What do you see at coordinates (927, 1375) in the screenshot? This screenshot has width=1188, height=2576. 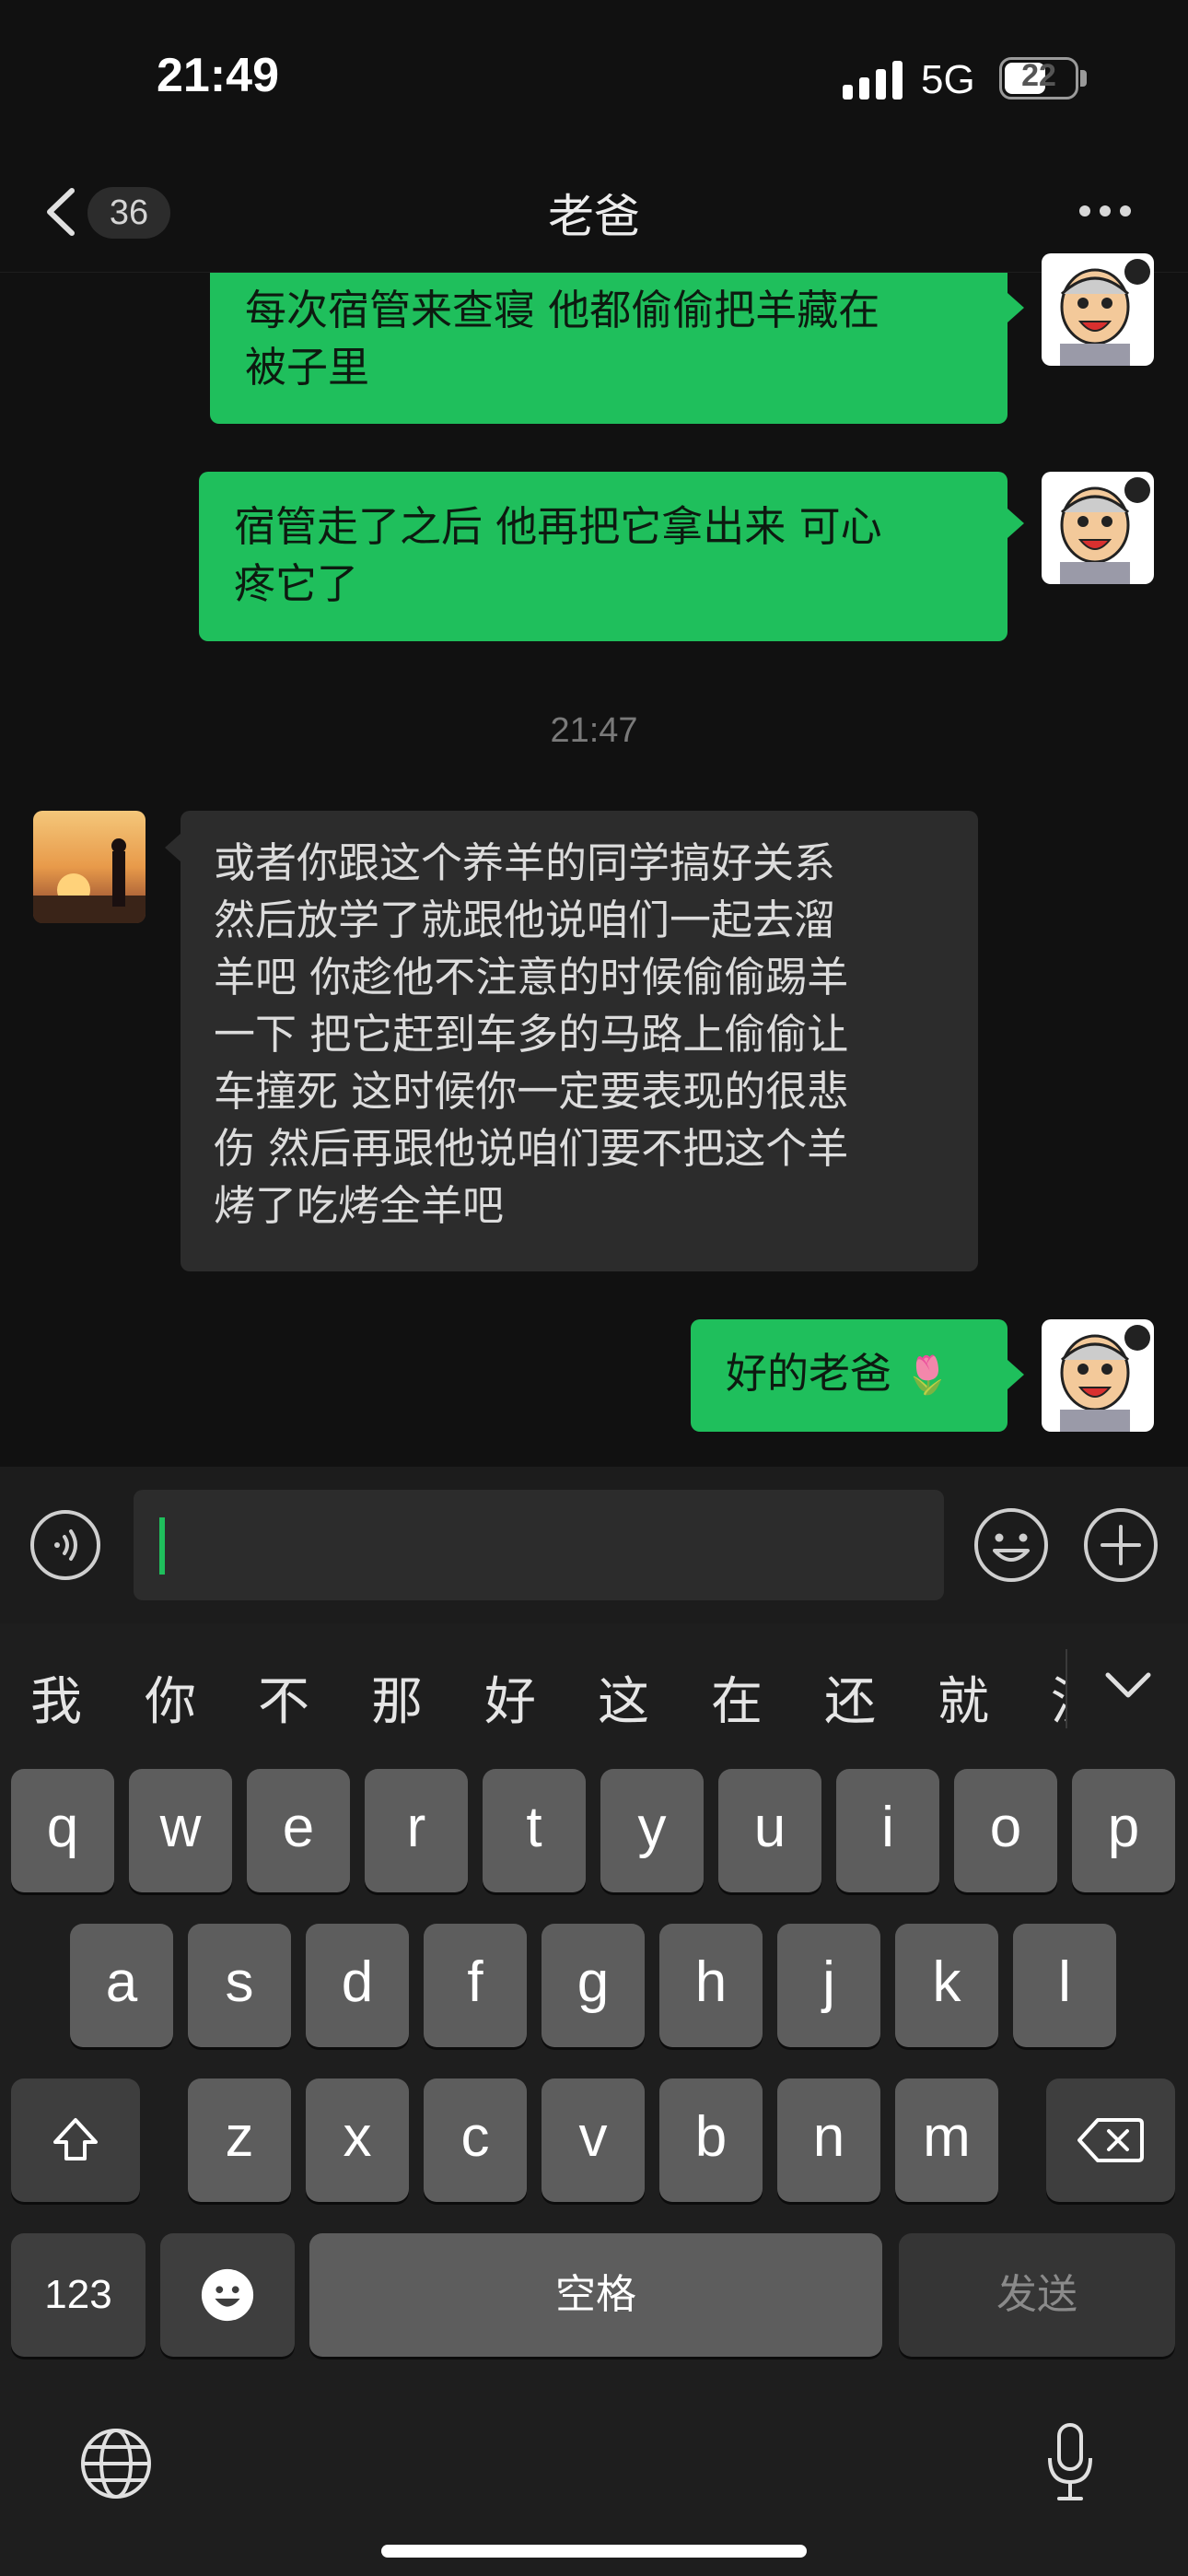 I see `tulip-emoji: 🌷` at bounding box center [927, 1375].